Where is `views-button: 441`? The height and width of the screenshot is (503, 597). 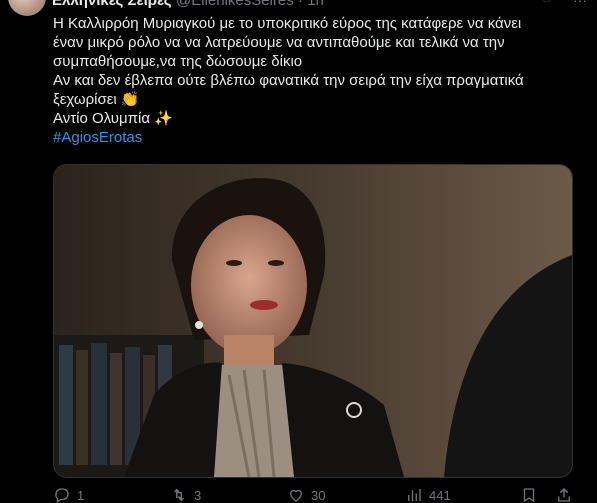 views-button: 441 is located at coordinates (428, 494).